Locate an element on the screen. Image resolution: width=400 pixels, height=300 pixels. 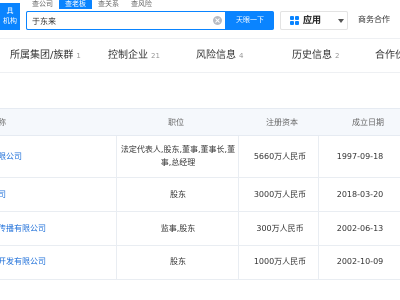
date-cell: 2002-10-09 is located at coordinates (360, 261).